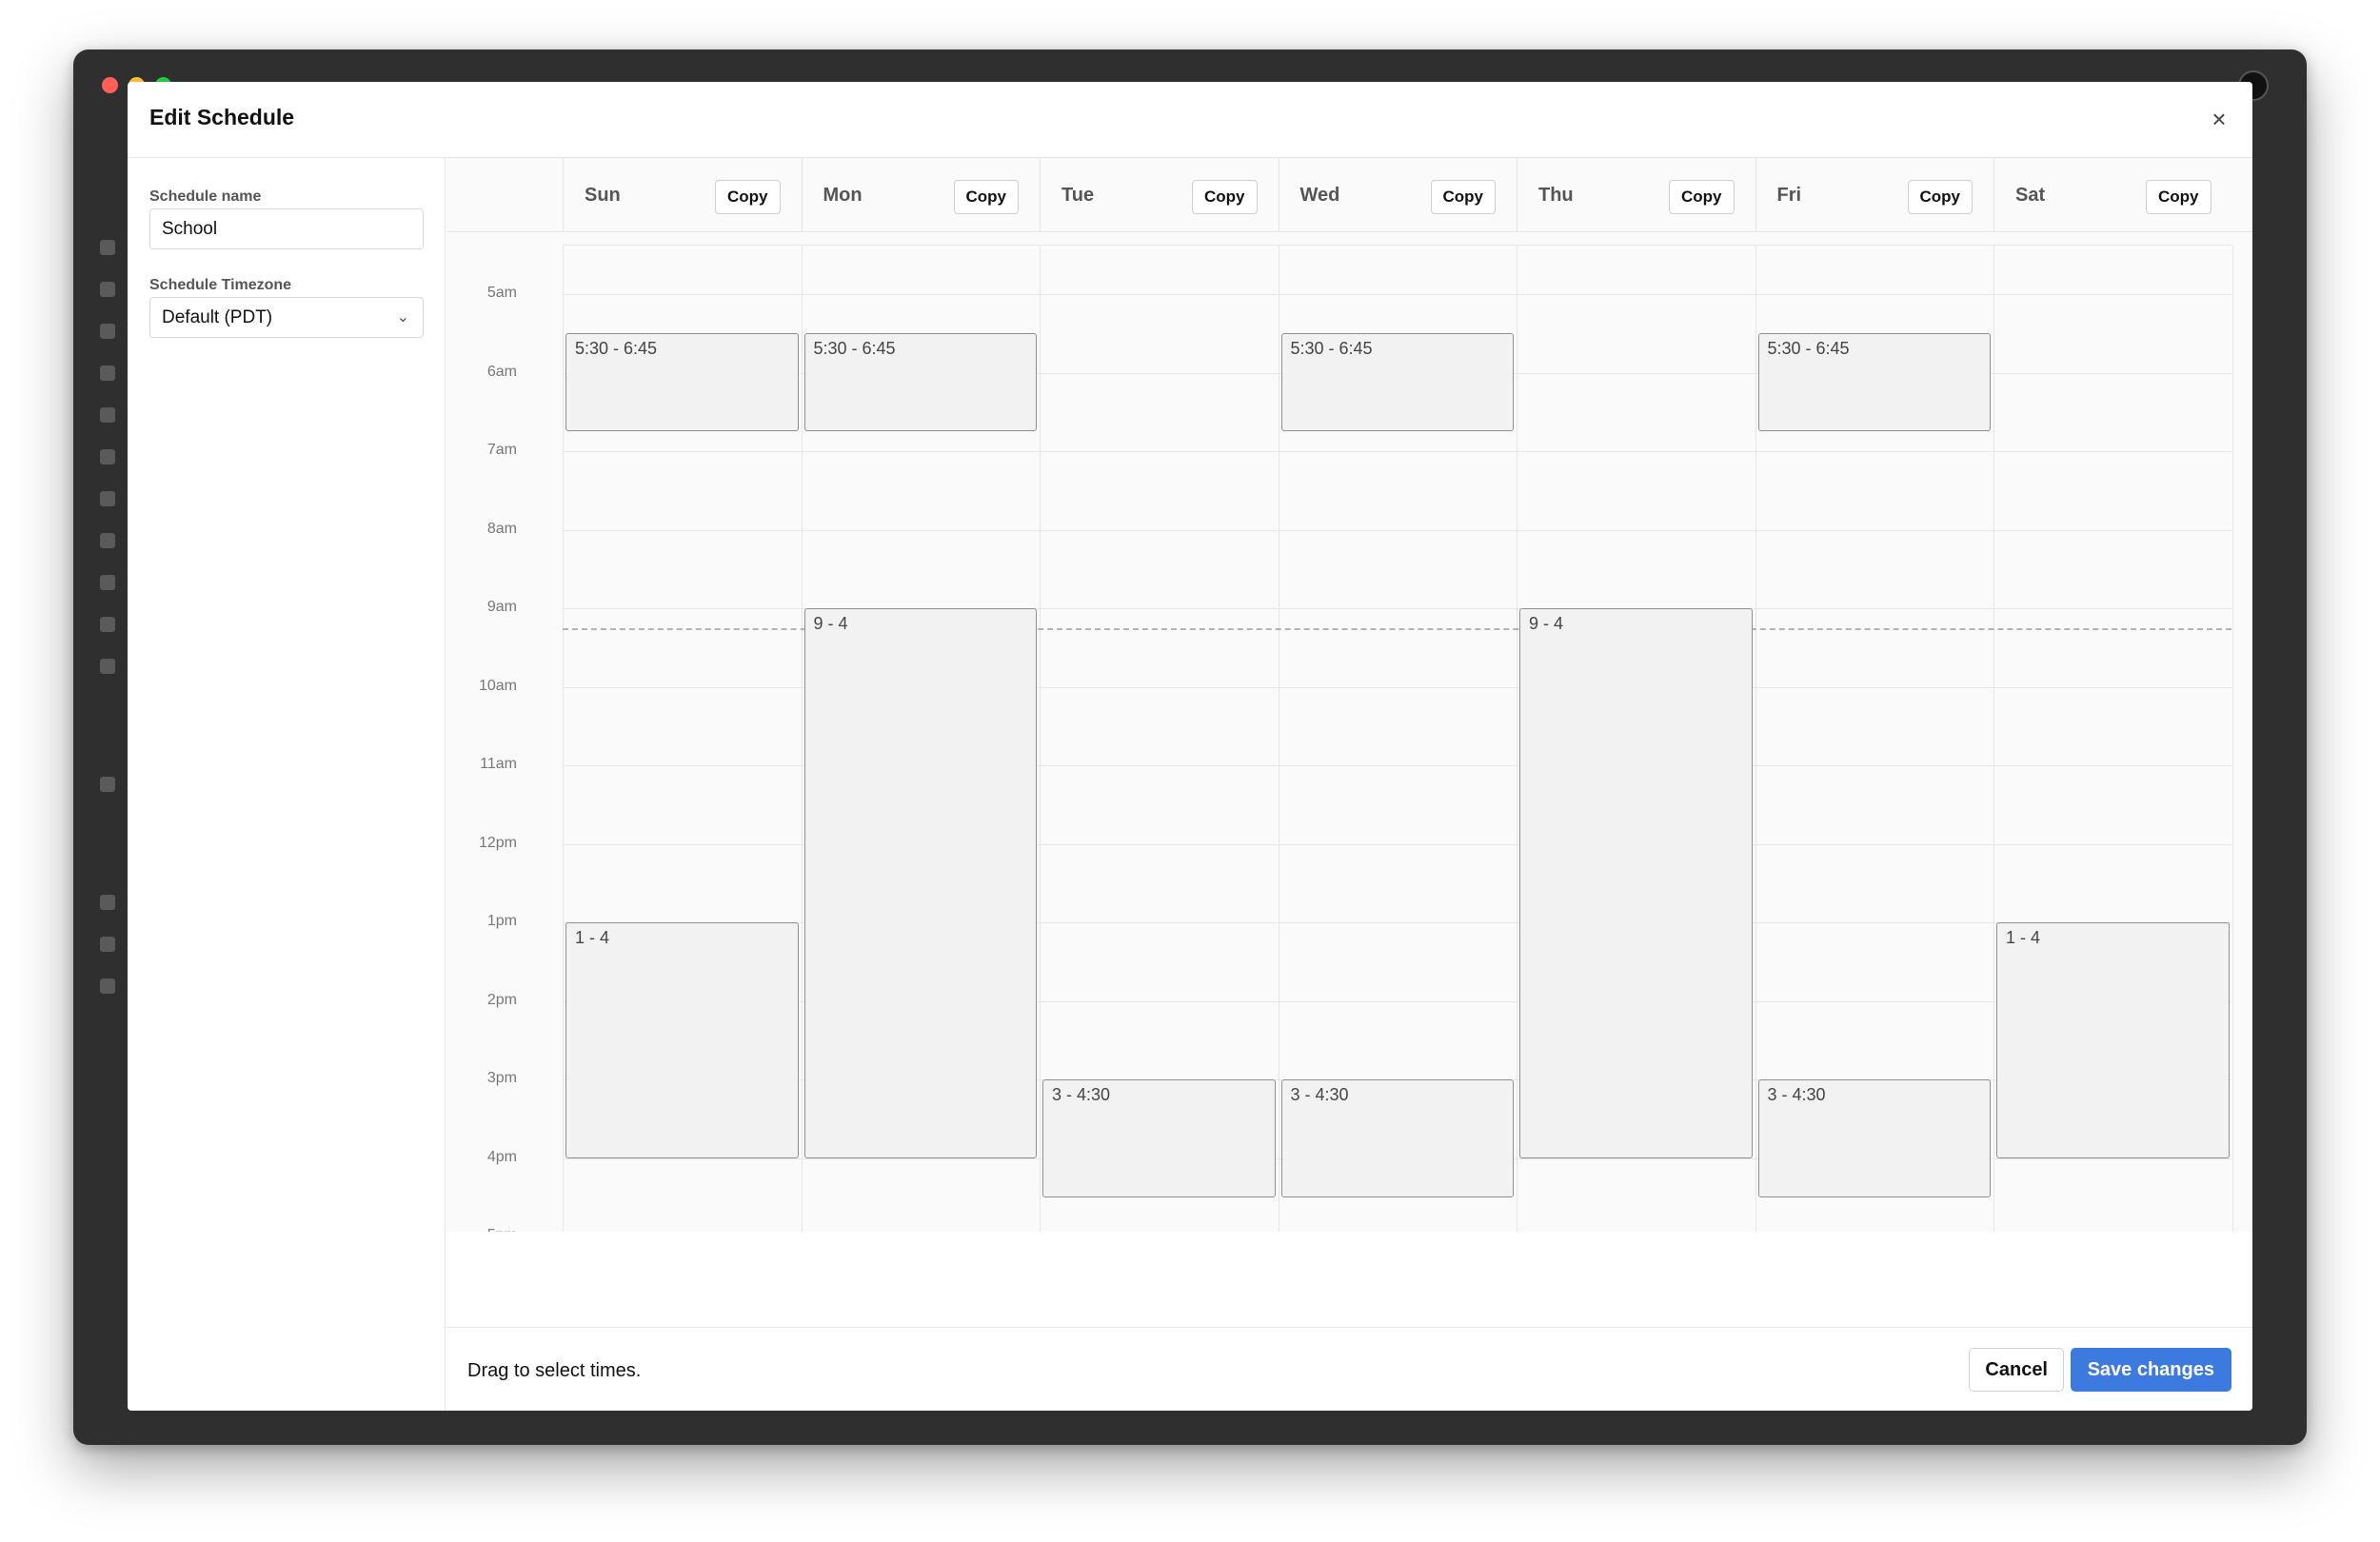 This screenshot has height=1542, width=2380. I want to click on sun-icon, so click(107, 944).